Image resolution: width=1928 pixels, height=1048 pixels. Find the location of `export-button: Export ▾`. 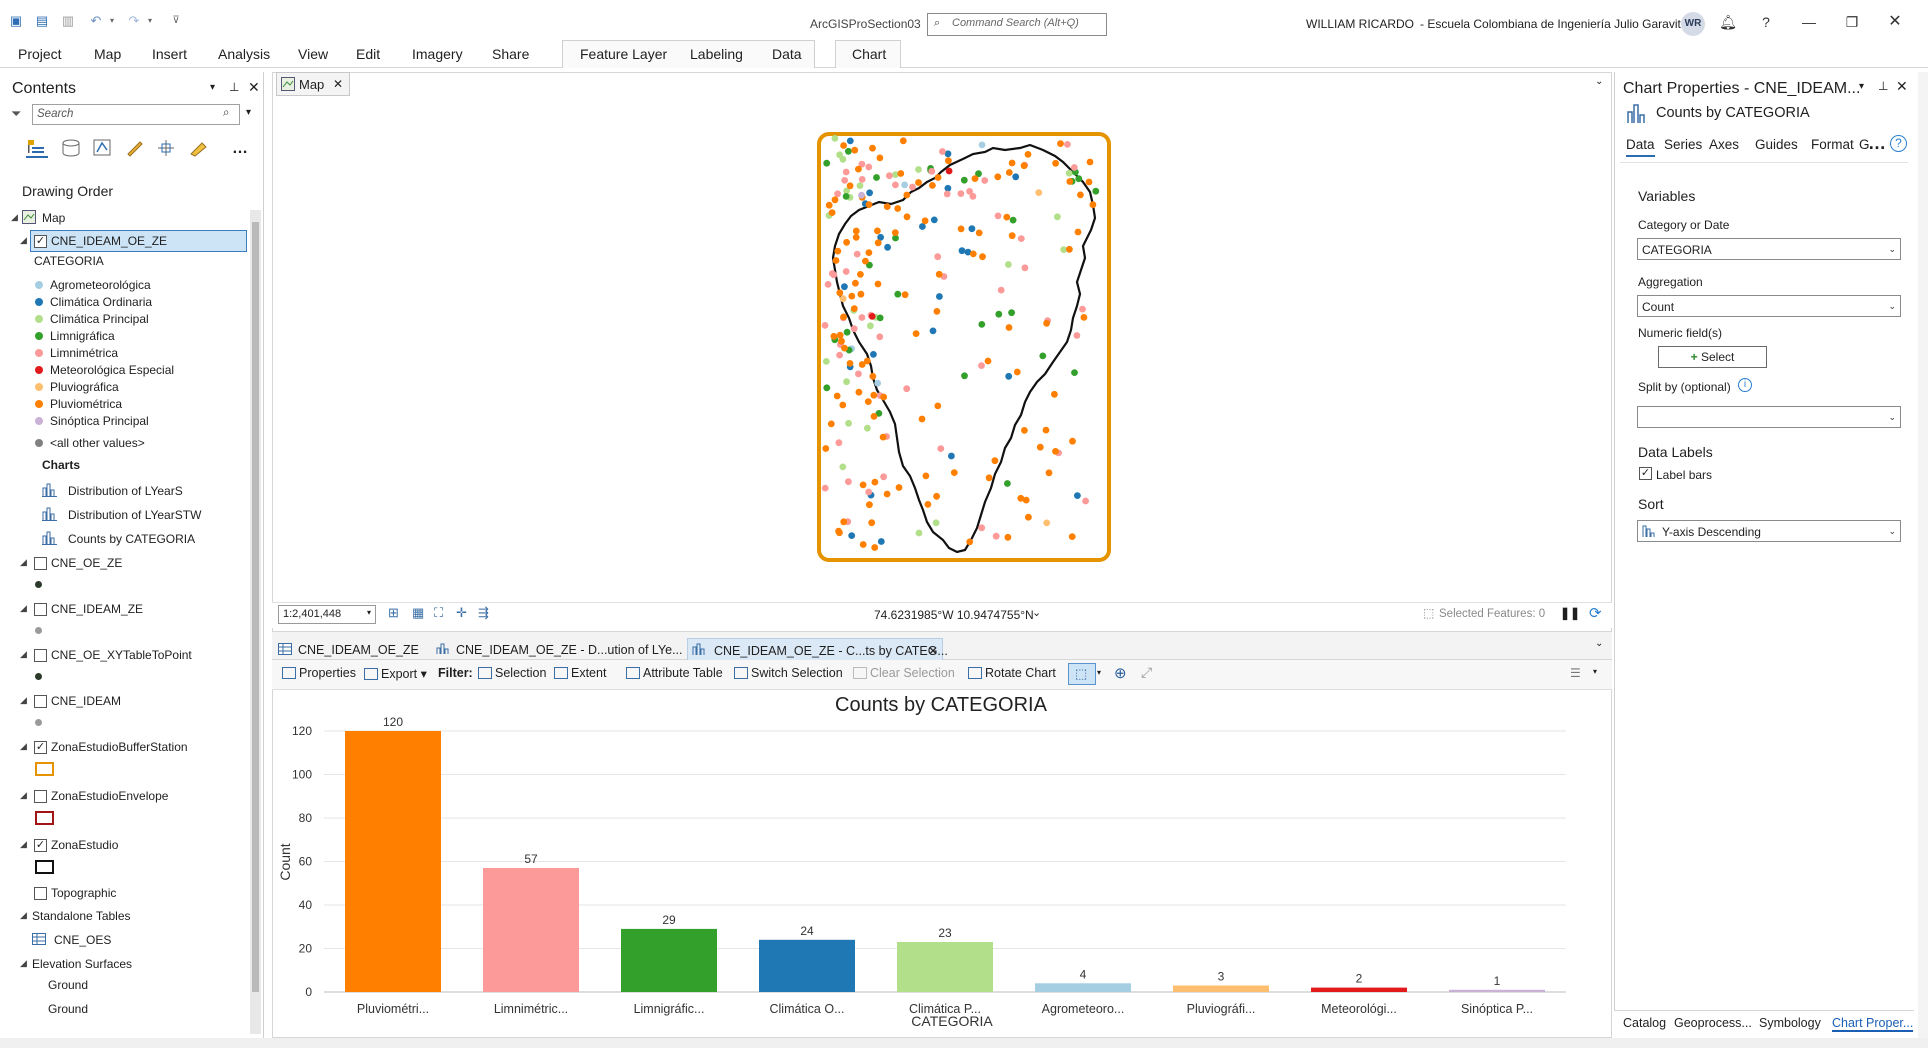

export-button: Export ▾ is located at coordinates (395, 675).